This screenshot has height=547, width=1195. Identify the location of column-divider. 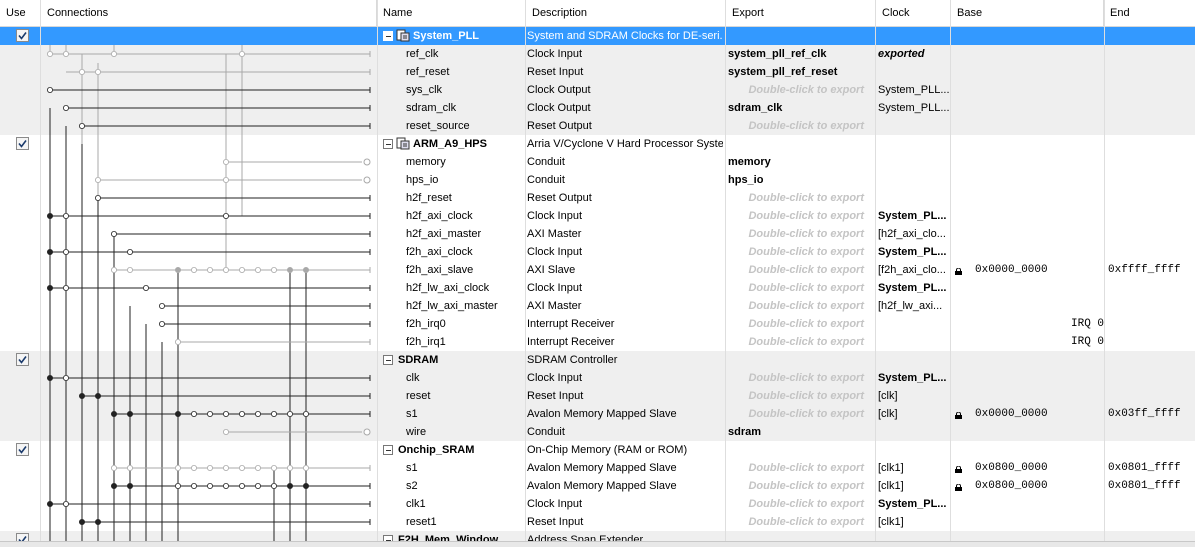
(1104, 273).